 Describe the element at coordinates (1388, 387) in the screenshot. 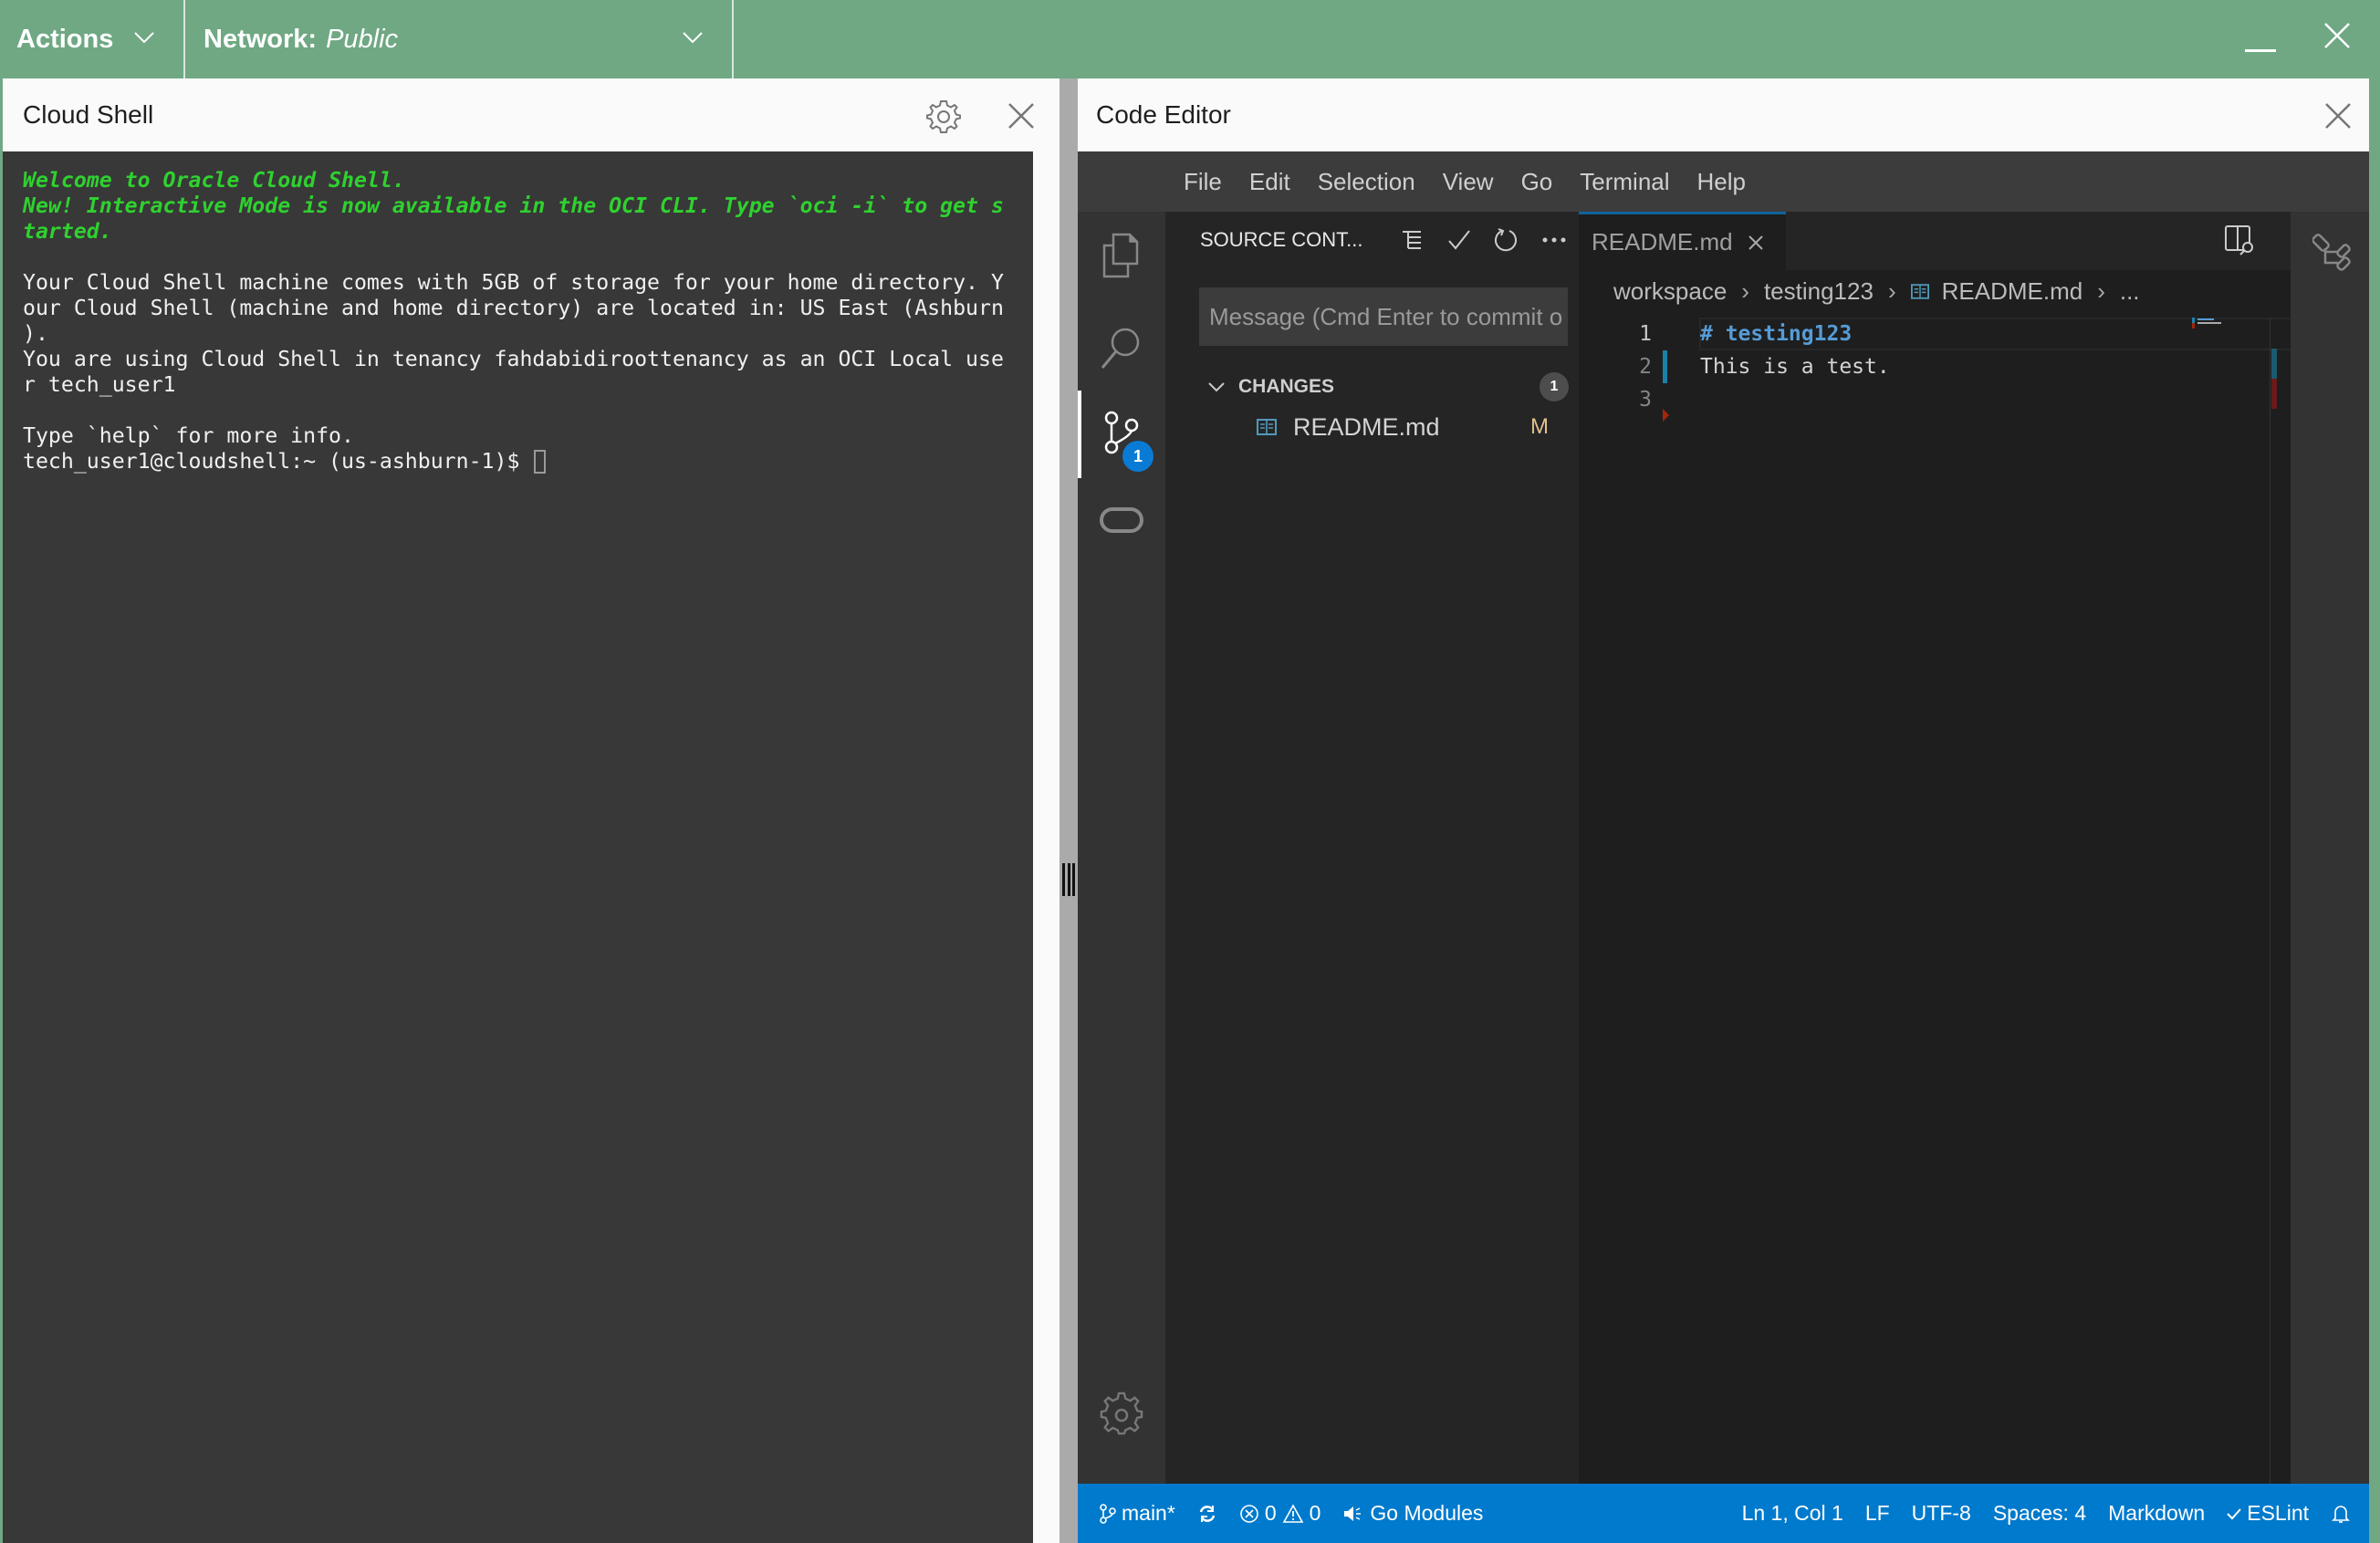

I see `changes-group-header: CHANGES 1` at that location.